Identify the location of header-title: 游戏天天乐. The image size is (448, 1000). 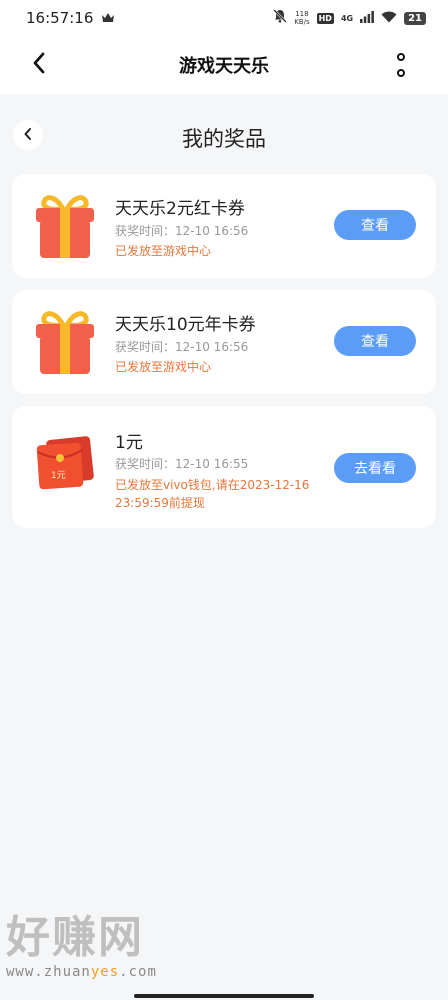
(224, 66).